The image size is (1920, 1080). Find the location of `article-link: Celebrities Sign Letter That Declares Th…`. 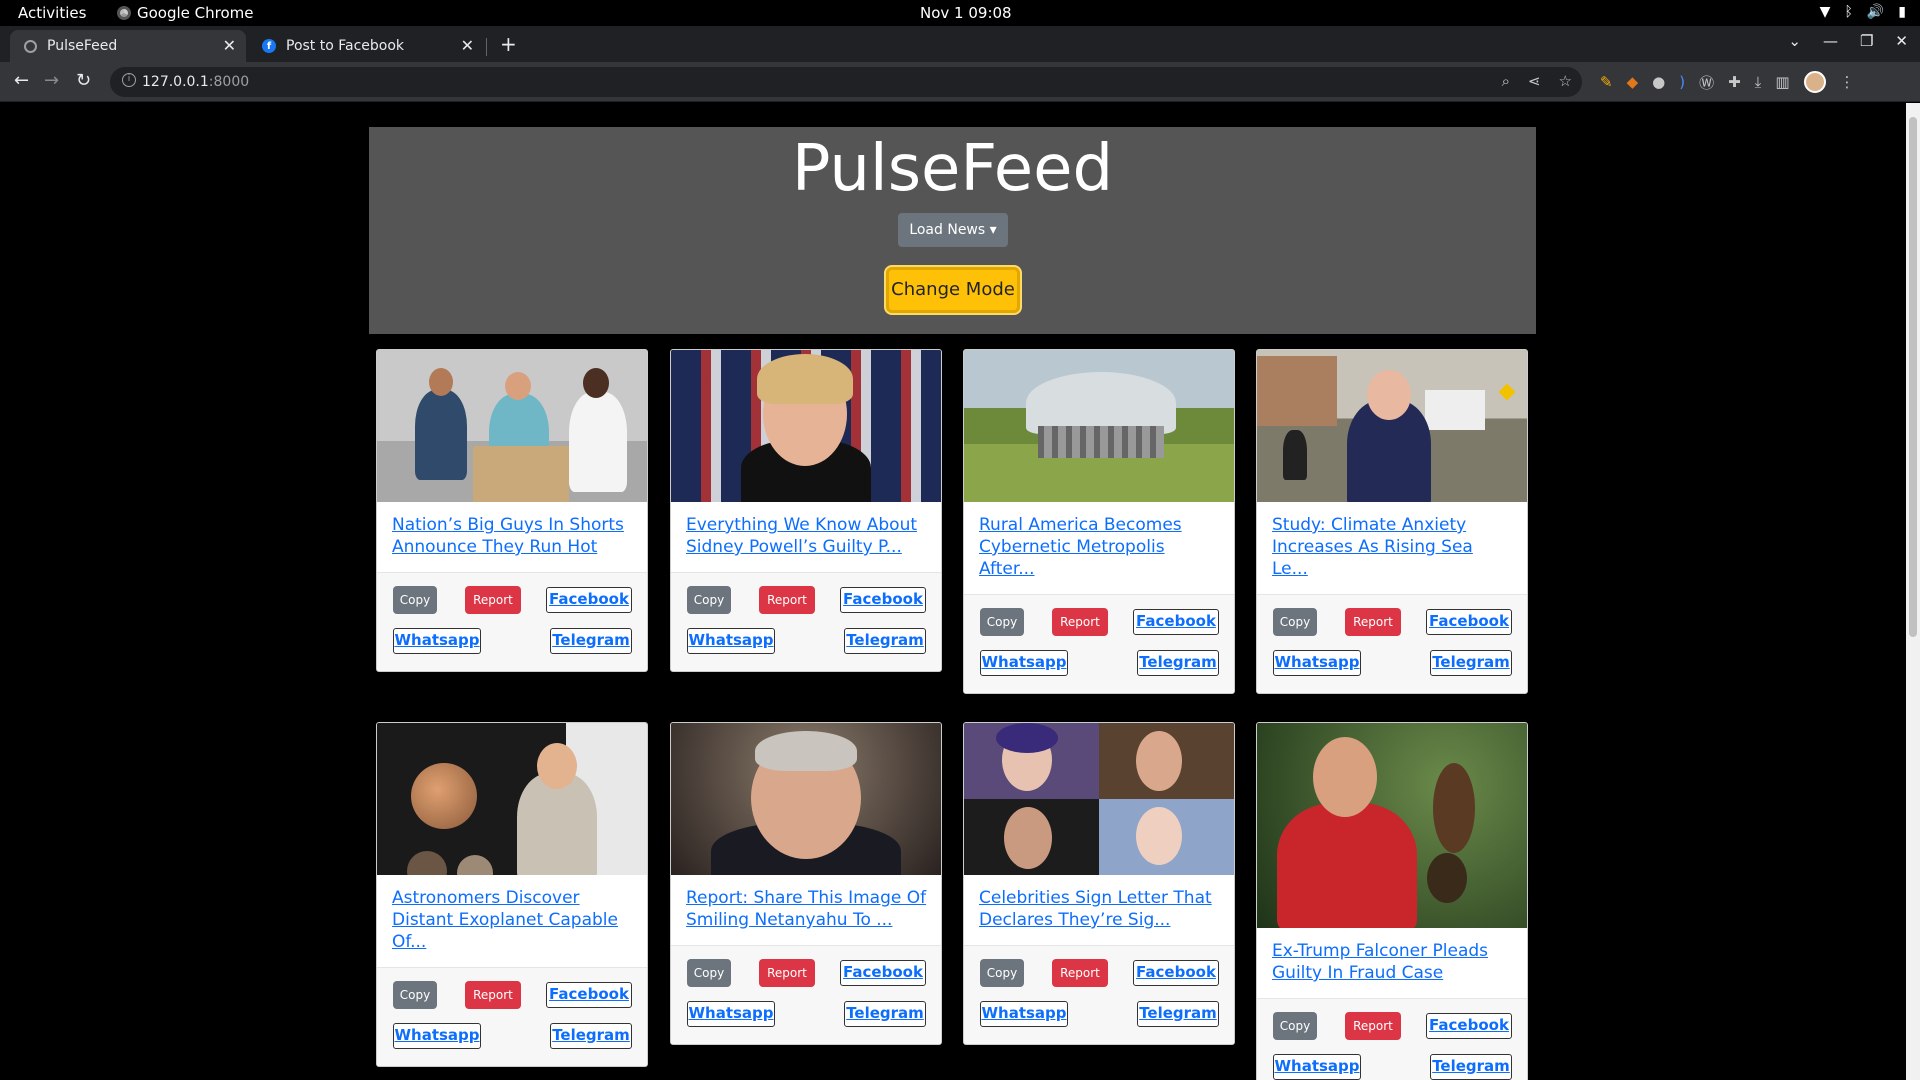

article-link: Celebrities Sign Letter That Declares Th… is located at coordinates (1095, 909).